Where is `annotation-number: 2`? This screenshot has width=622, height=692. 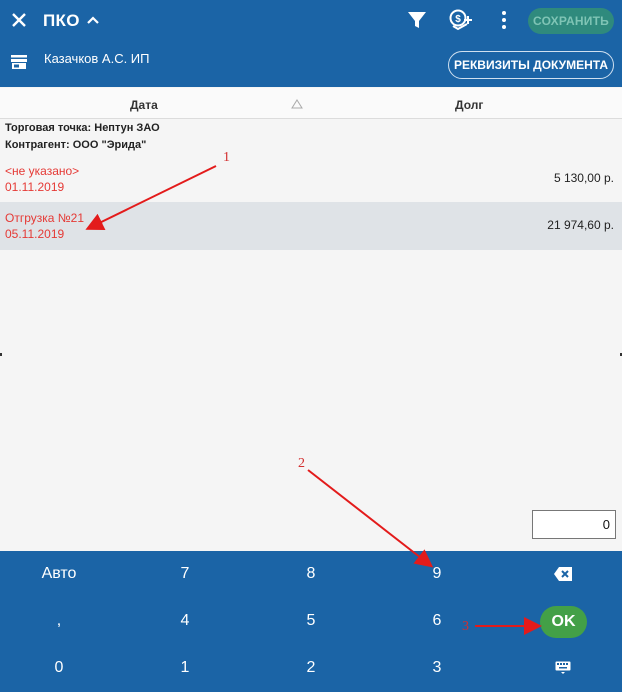 annotation-number: 2 is located at coordinates (301, 463).